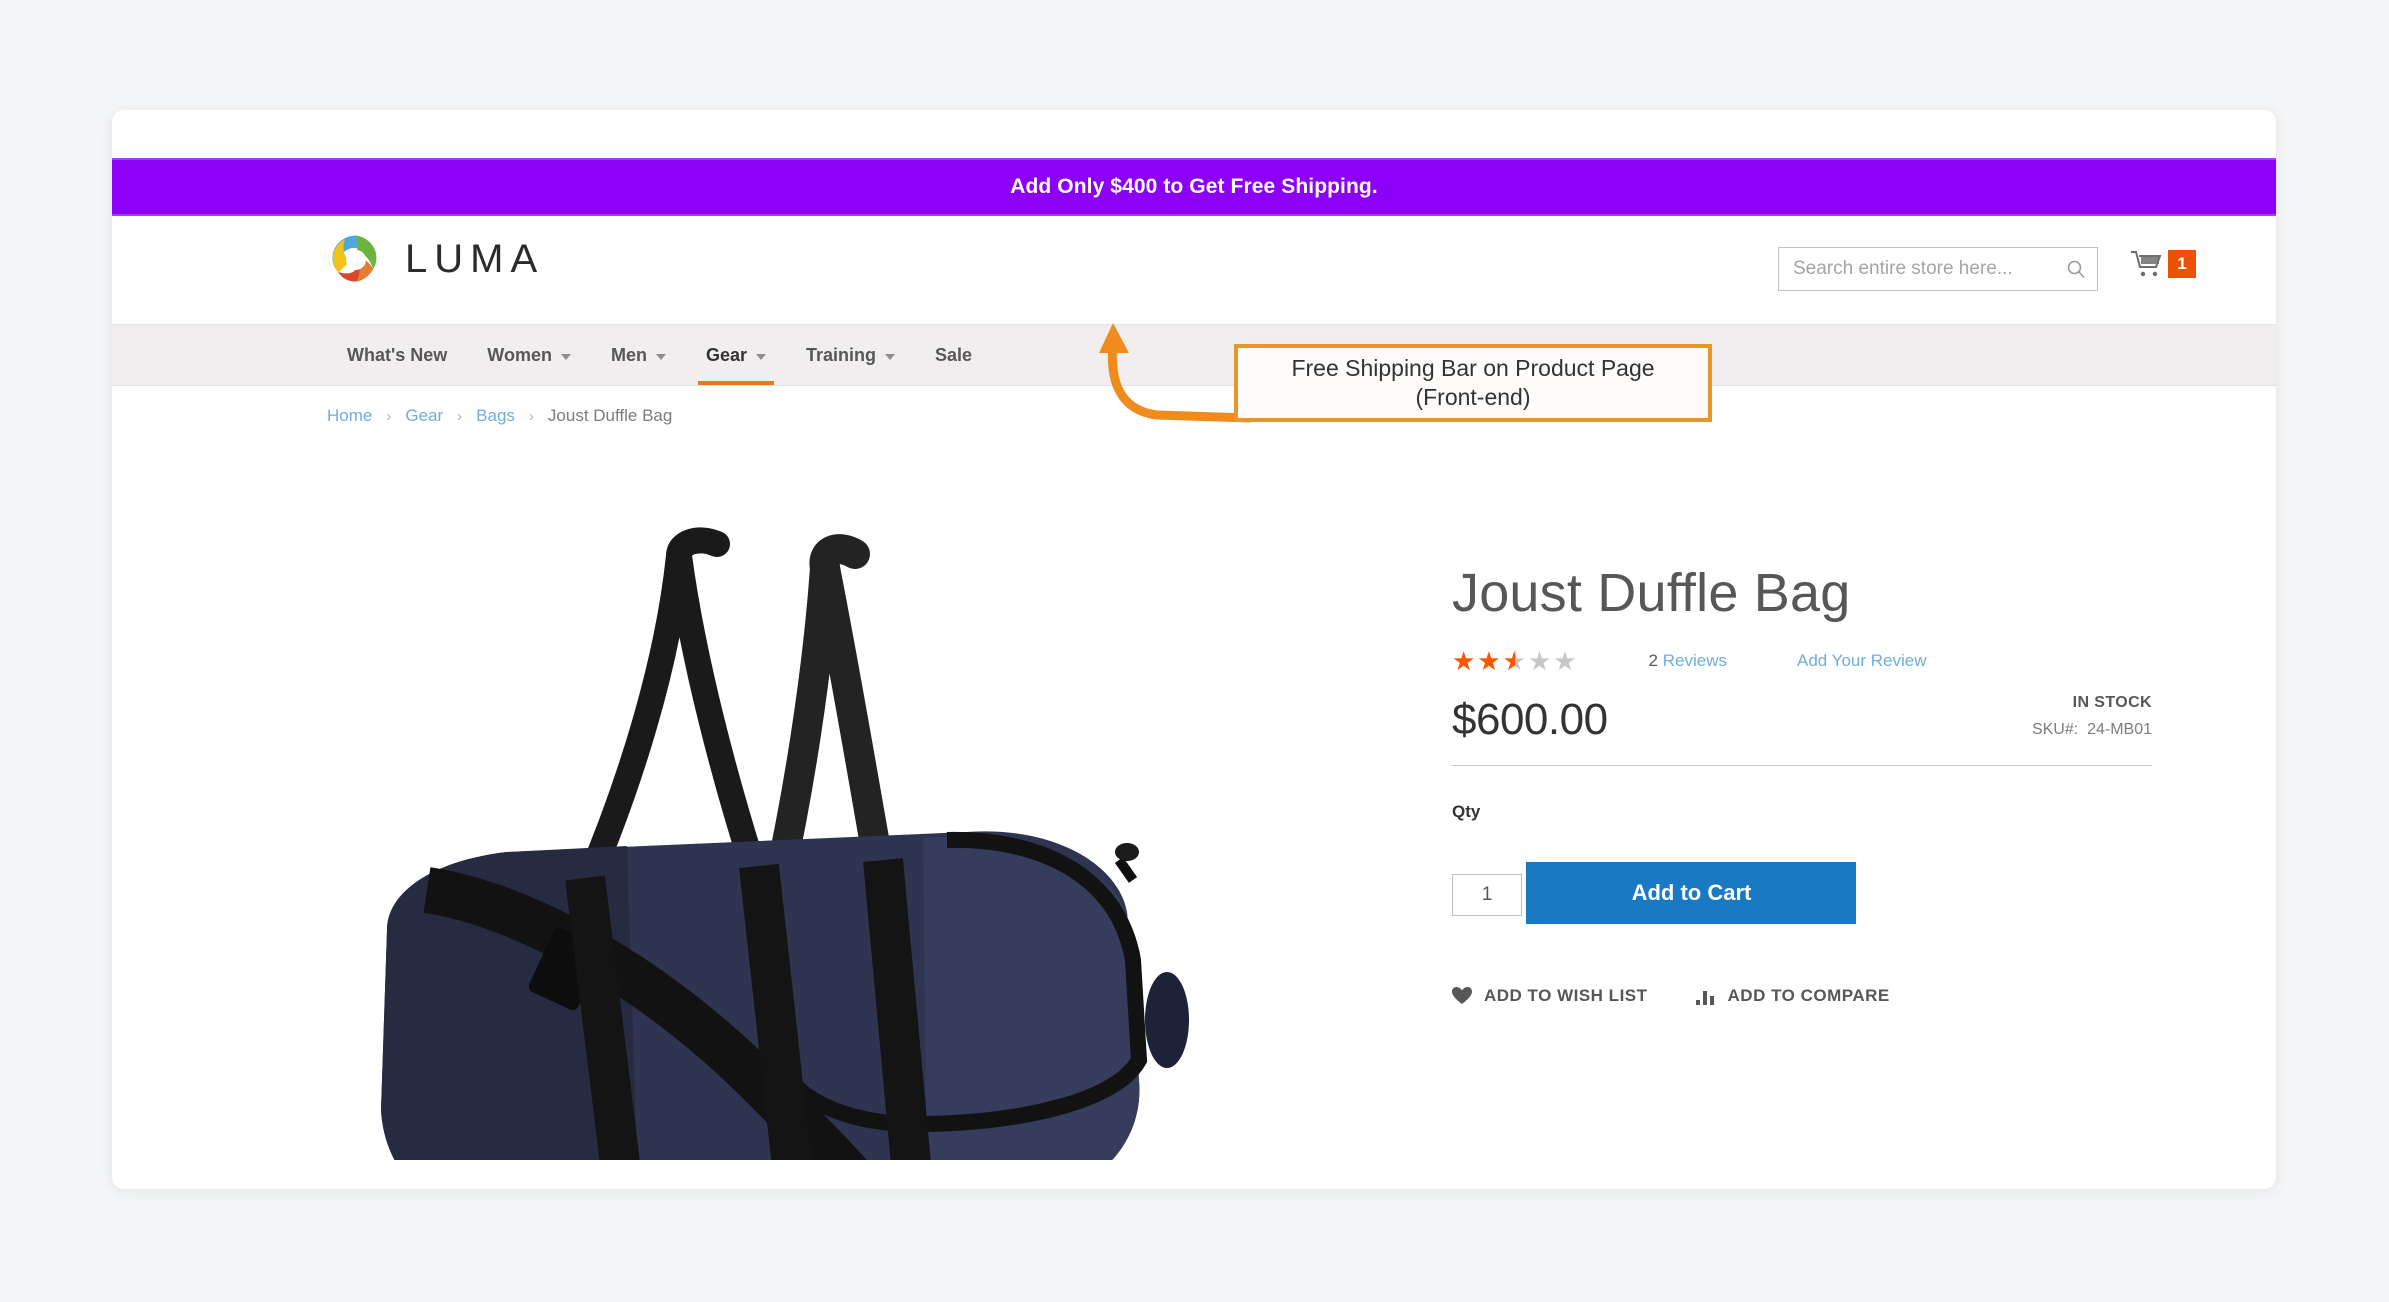  Describe the element at coordinates (424, 416) in the screenshot. I see `breadcrumb-item-gear: Gear` at that location.